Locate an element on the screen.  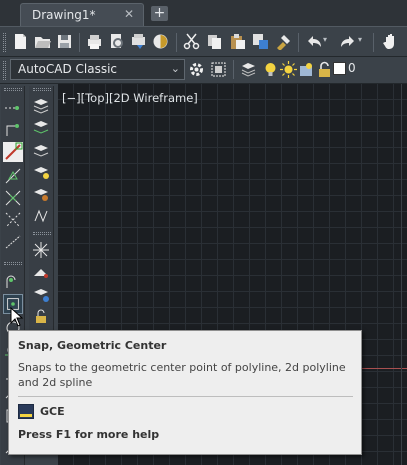
layer-properties-icon is located at coordinates (248, 69).